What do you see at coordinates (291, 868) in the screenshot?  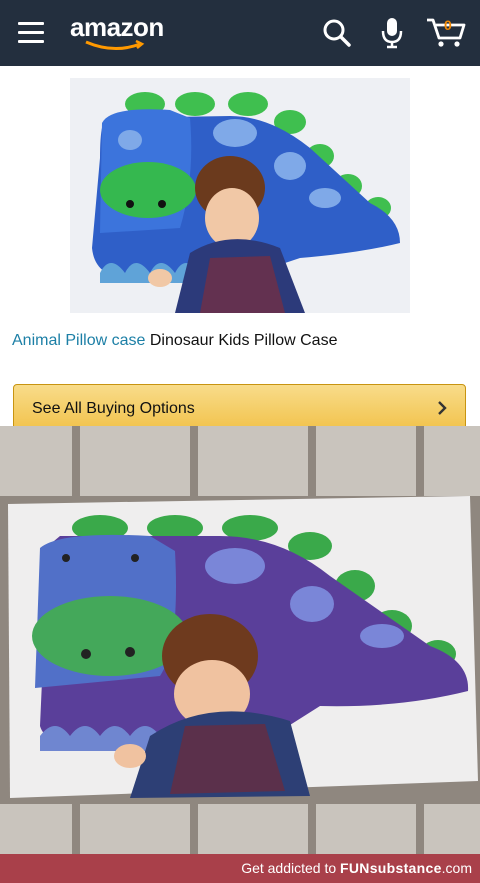 I see `watermark-prefix: Get addicted to` at bounding box center [291, 868].